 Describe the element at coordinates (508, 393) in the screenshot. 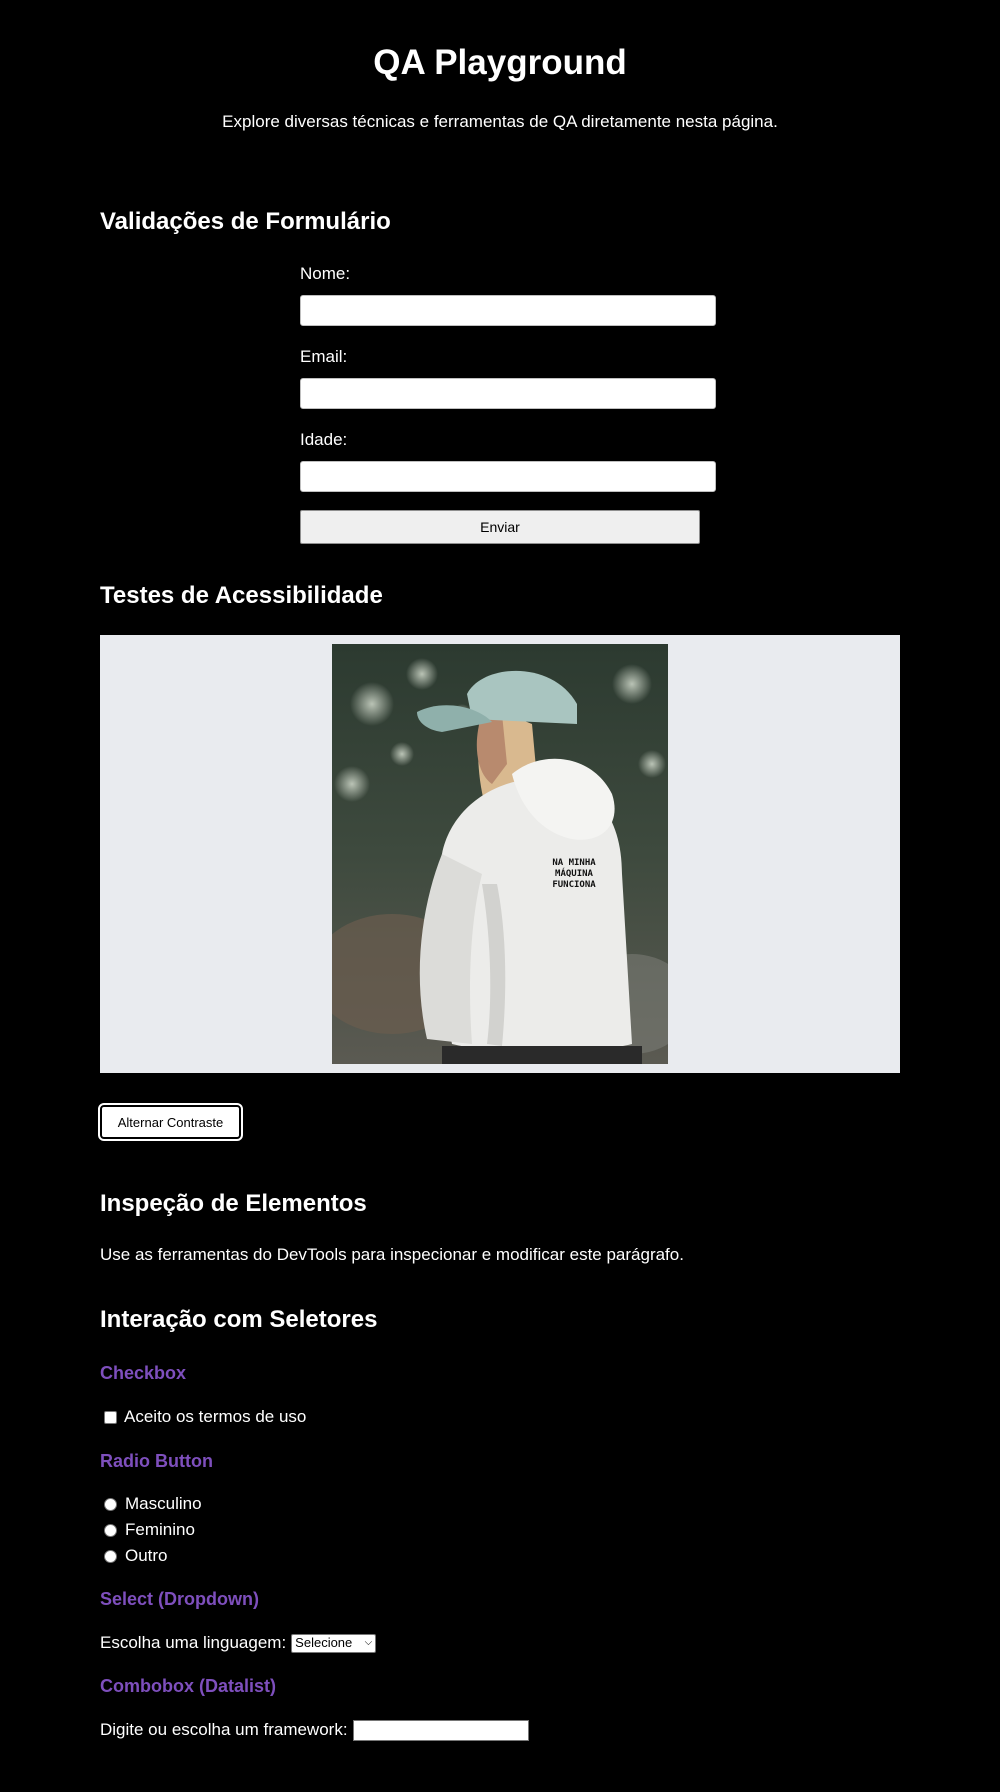

I see `email-input` at that location.